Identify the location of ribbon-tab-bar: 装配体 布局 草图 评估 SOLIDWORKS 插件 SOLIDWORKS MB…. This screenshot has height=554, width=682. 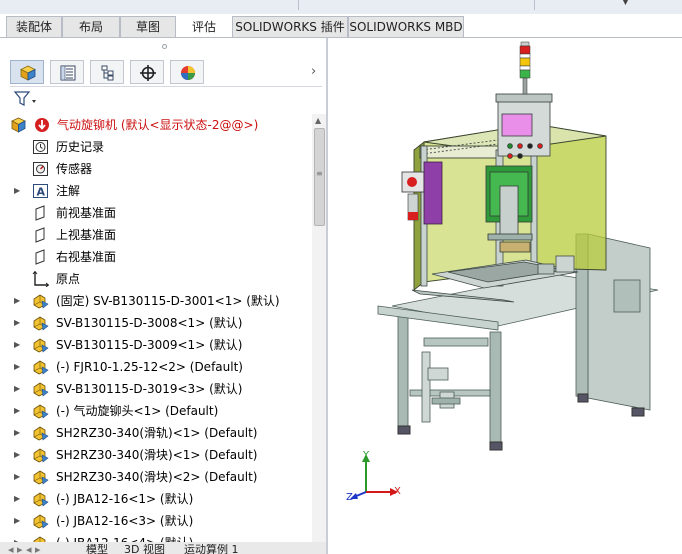
(341, 26).